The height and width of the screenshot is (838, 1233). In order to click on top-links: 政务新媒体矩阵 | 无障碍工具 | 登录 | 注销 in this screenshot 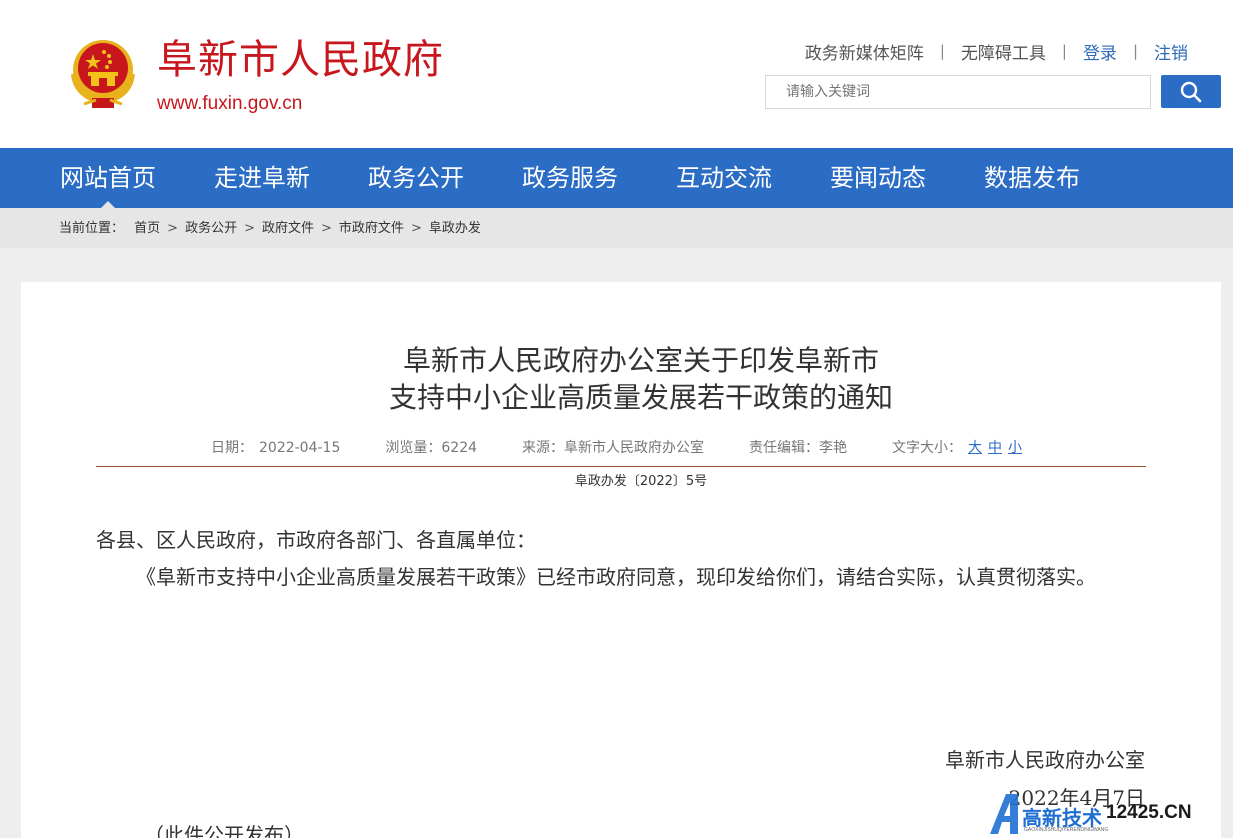, I will do `click(996, 51)`.